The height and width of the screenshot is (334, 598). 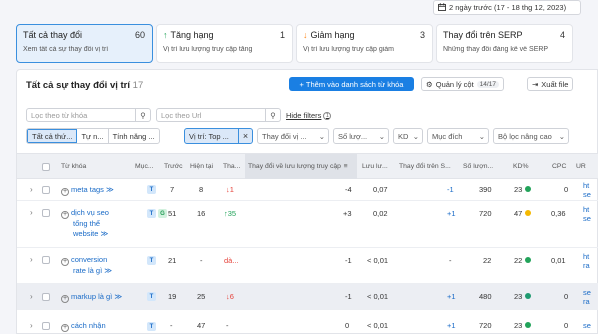 What do you see at coordinates (73, 166) in the screenshot?
I see `col-keyword: Từ khóa` at bounding box center [73, 166].